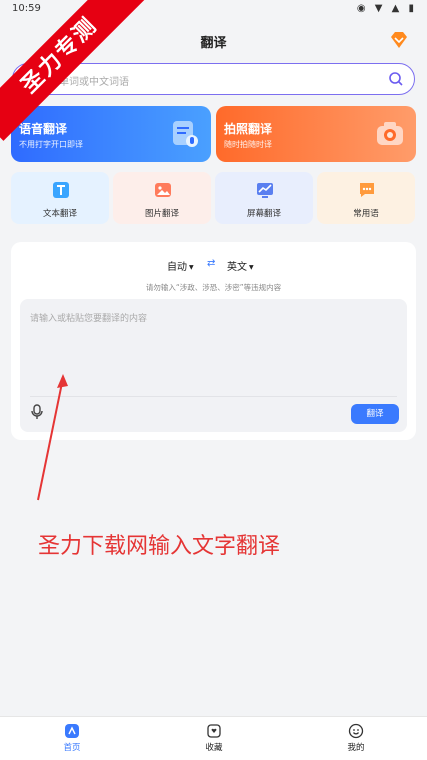 The image size is (427, 760). What do you see at coordinates (161, 214) in the screenshot?
I see `tool-label-image: 图片翻译` at bounding box center [161, 214].